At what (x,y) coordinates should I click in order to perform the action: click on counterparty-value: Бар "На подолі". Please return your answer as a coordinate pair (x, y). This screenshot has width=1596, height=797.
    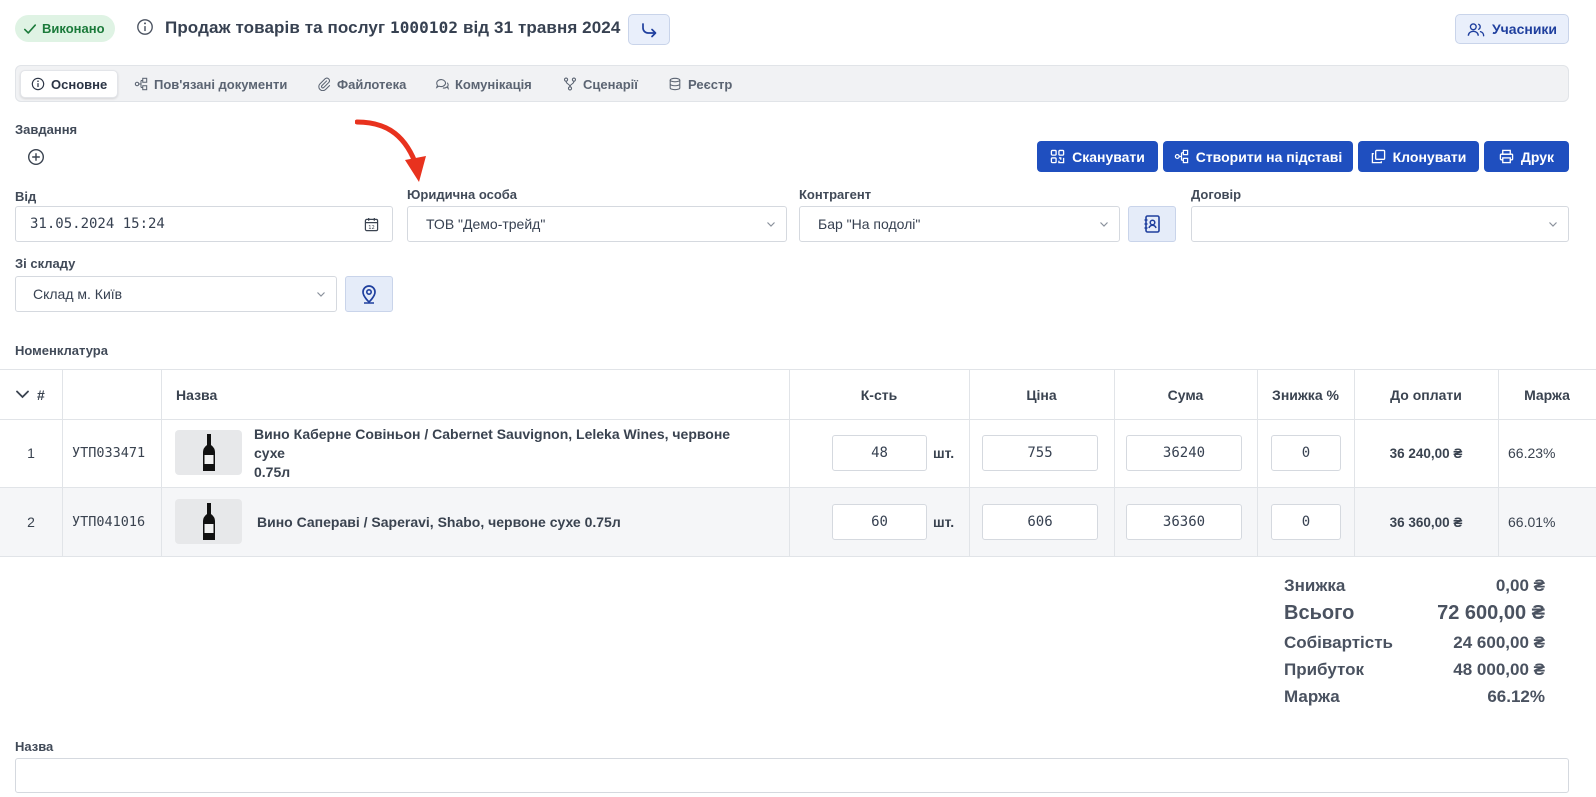
    Looking at the image, I should click on (869, 224).